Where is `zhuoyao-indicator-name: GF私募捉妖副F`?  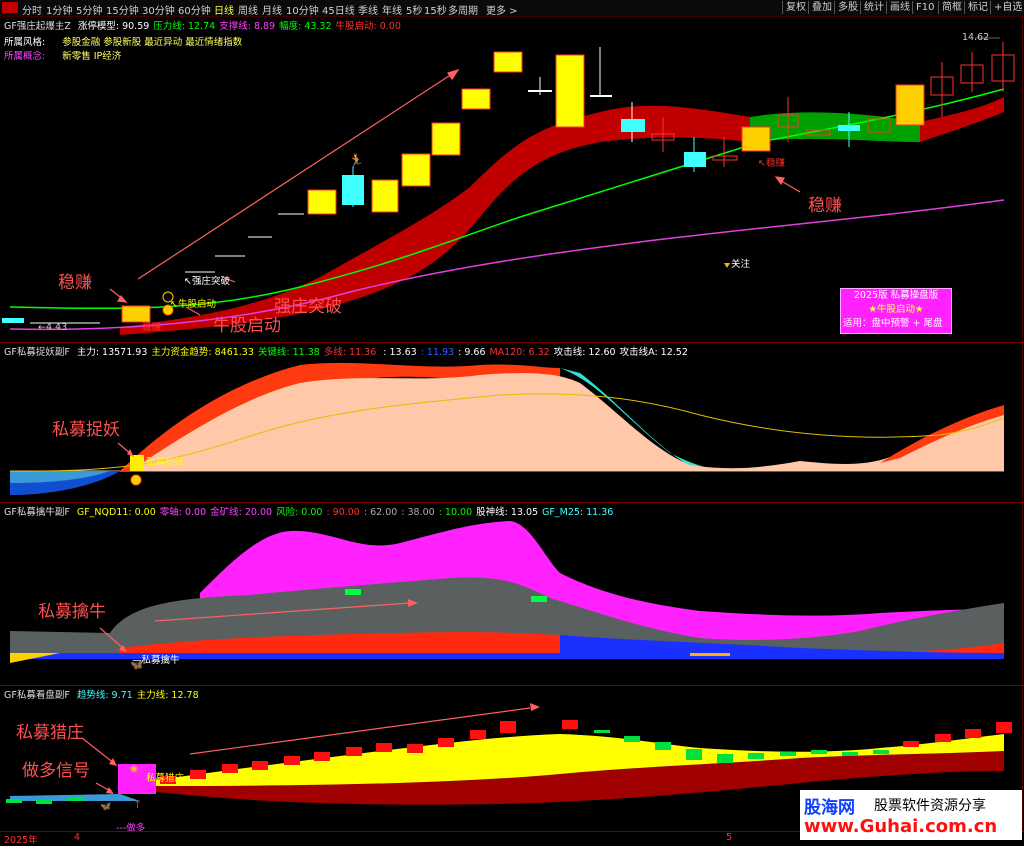 zhuoyao-indicator-name: GF私募捉妖副F is located at coordinates (37, 352).